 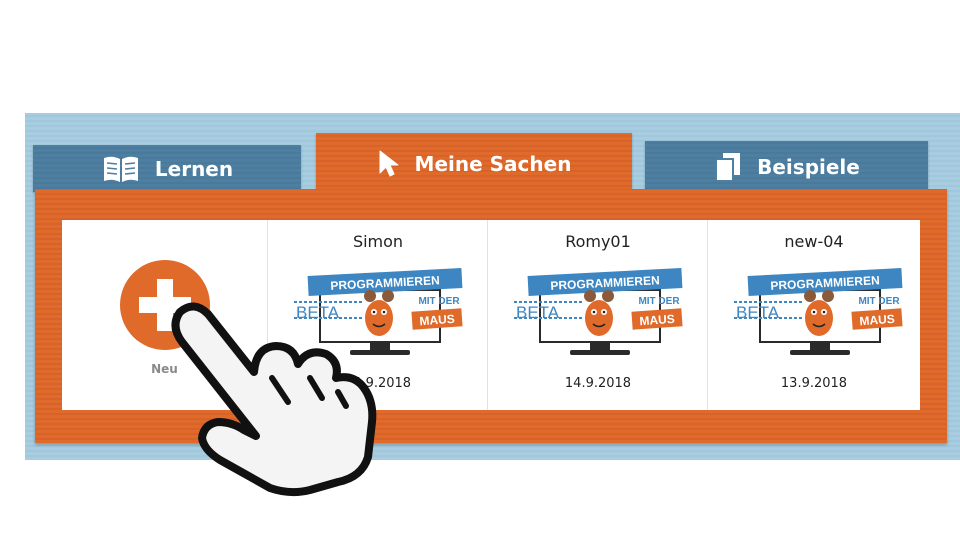 What do you see at coordinates (121, 169) in the screenshot?
I see `book-icon` at bounding box center [121, 169].